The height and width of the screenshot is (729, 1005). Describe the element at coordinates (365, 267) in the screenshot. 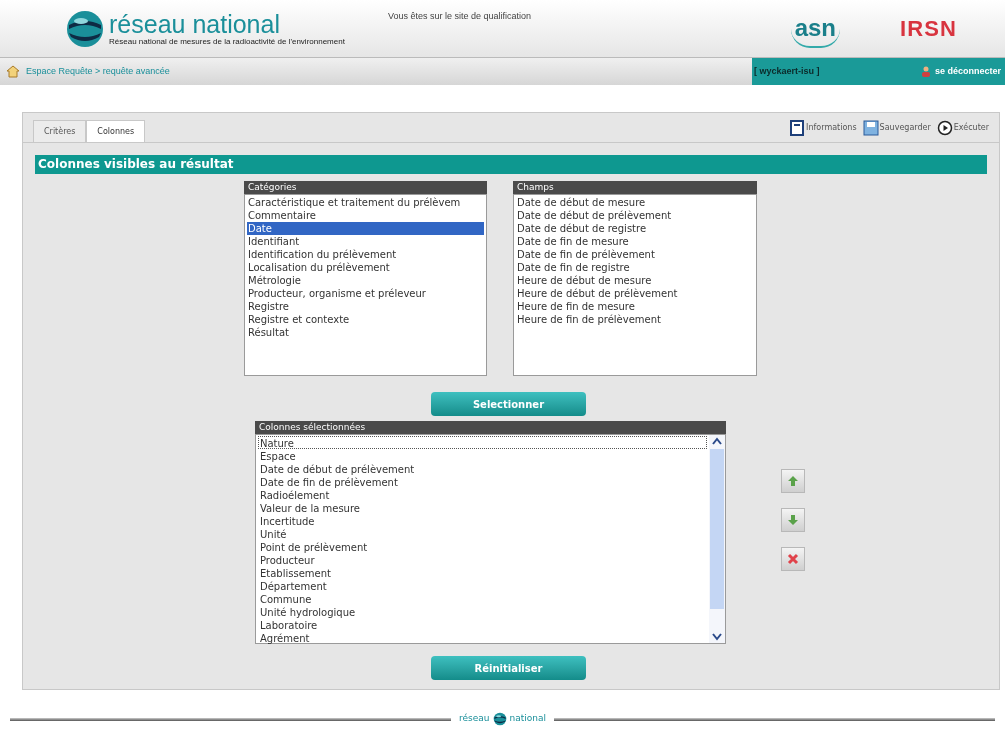

I see `list-option: Localisation du prélèvement` at that location.